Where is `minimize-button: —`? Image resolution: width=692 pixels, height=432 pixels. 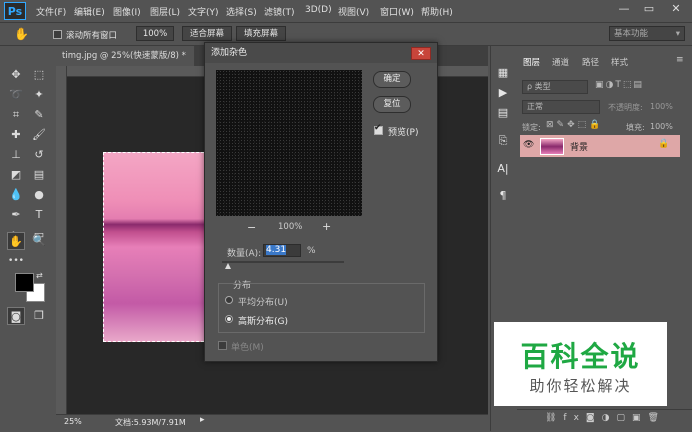
minimize-button: — is located at coordinates (624, 10).